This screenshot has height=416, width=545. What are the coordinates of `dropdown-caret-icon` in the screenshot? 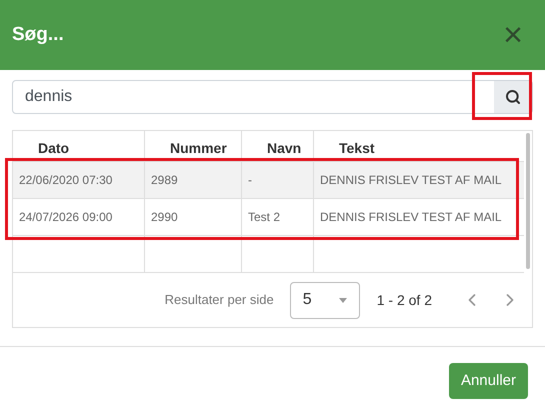 It's located at (342, 300).